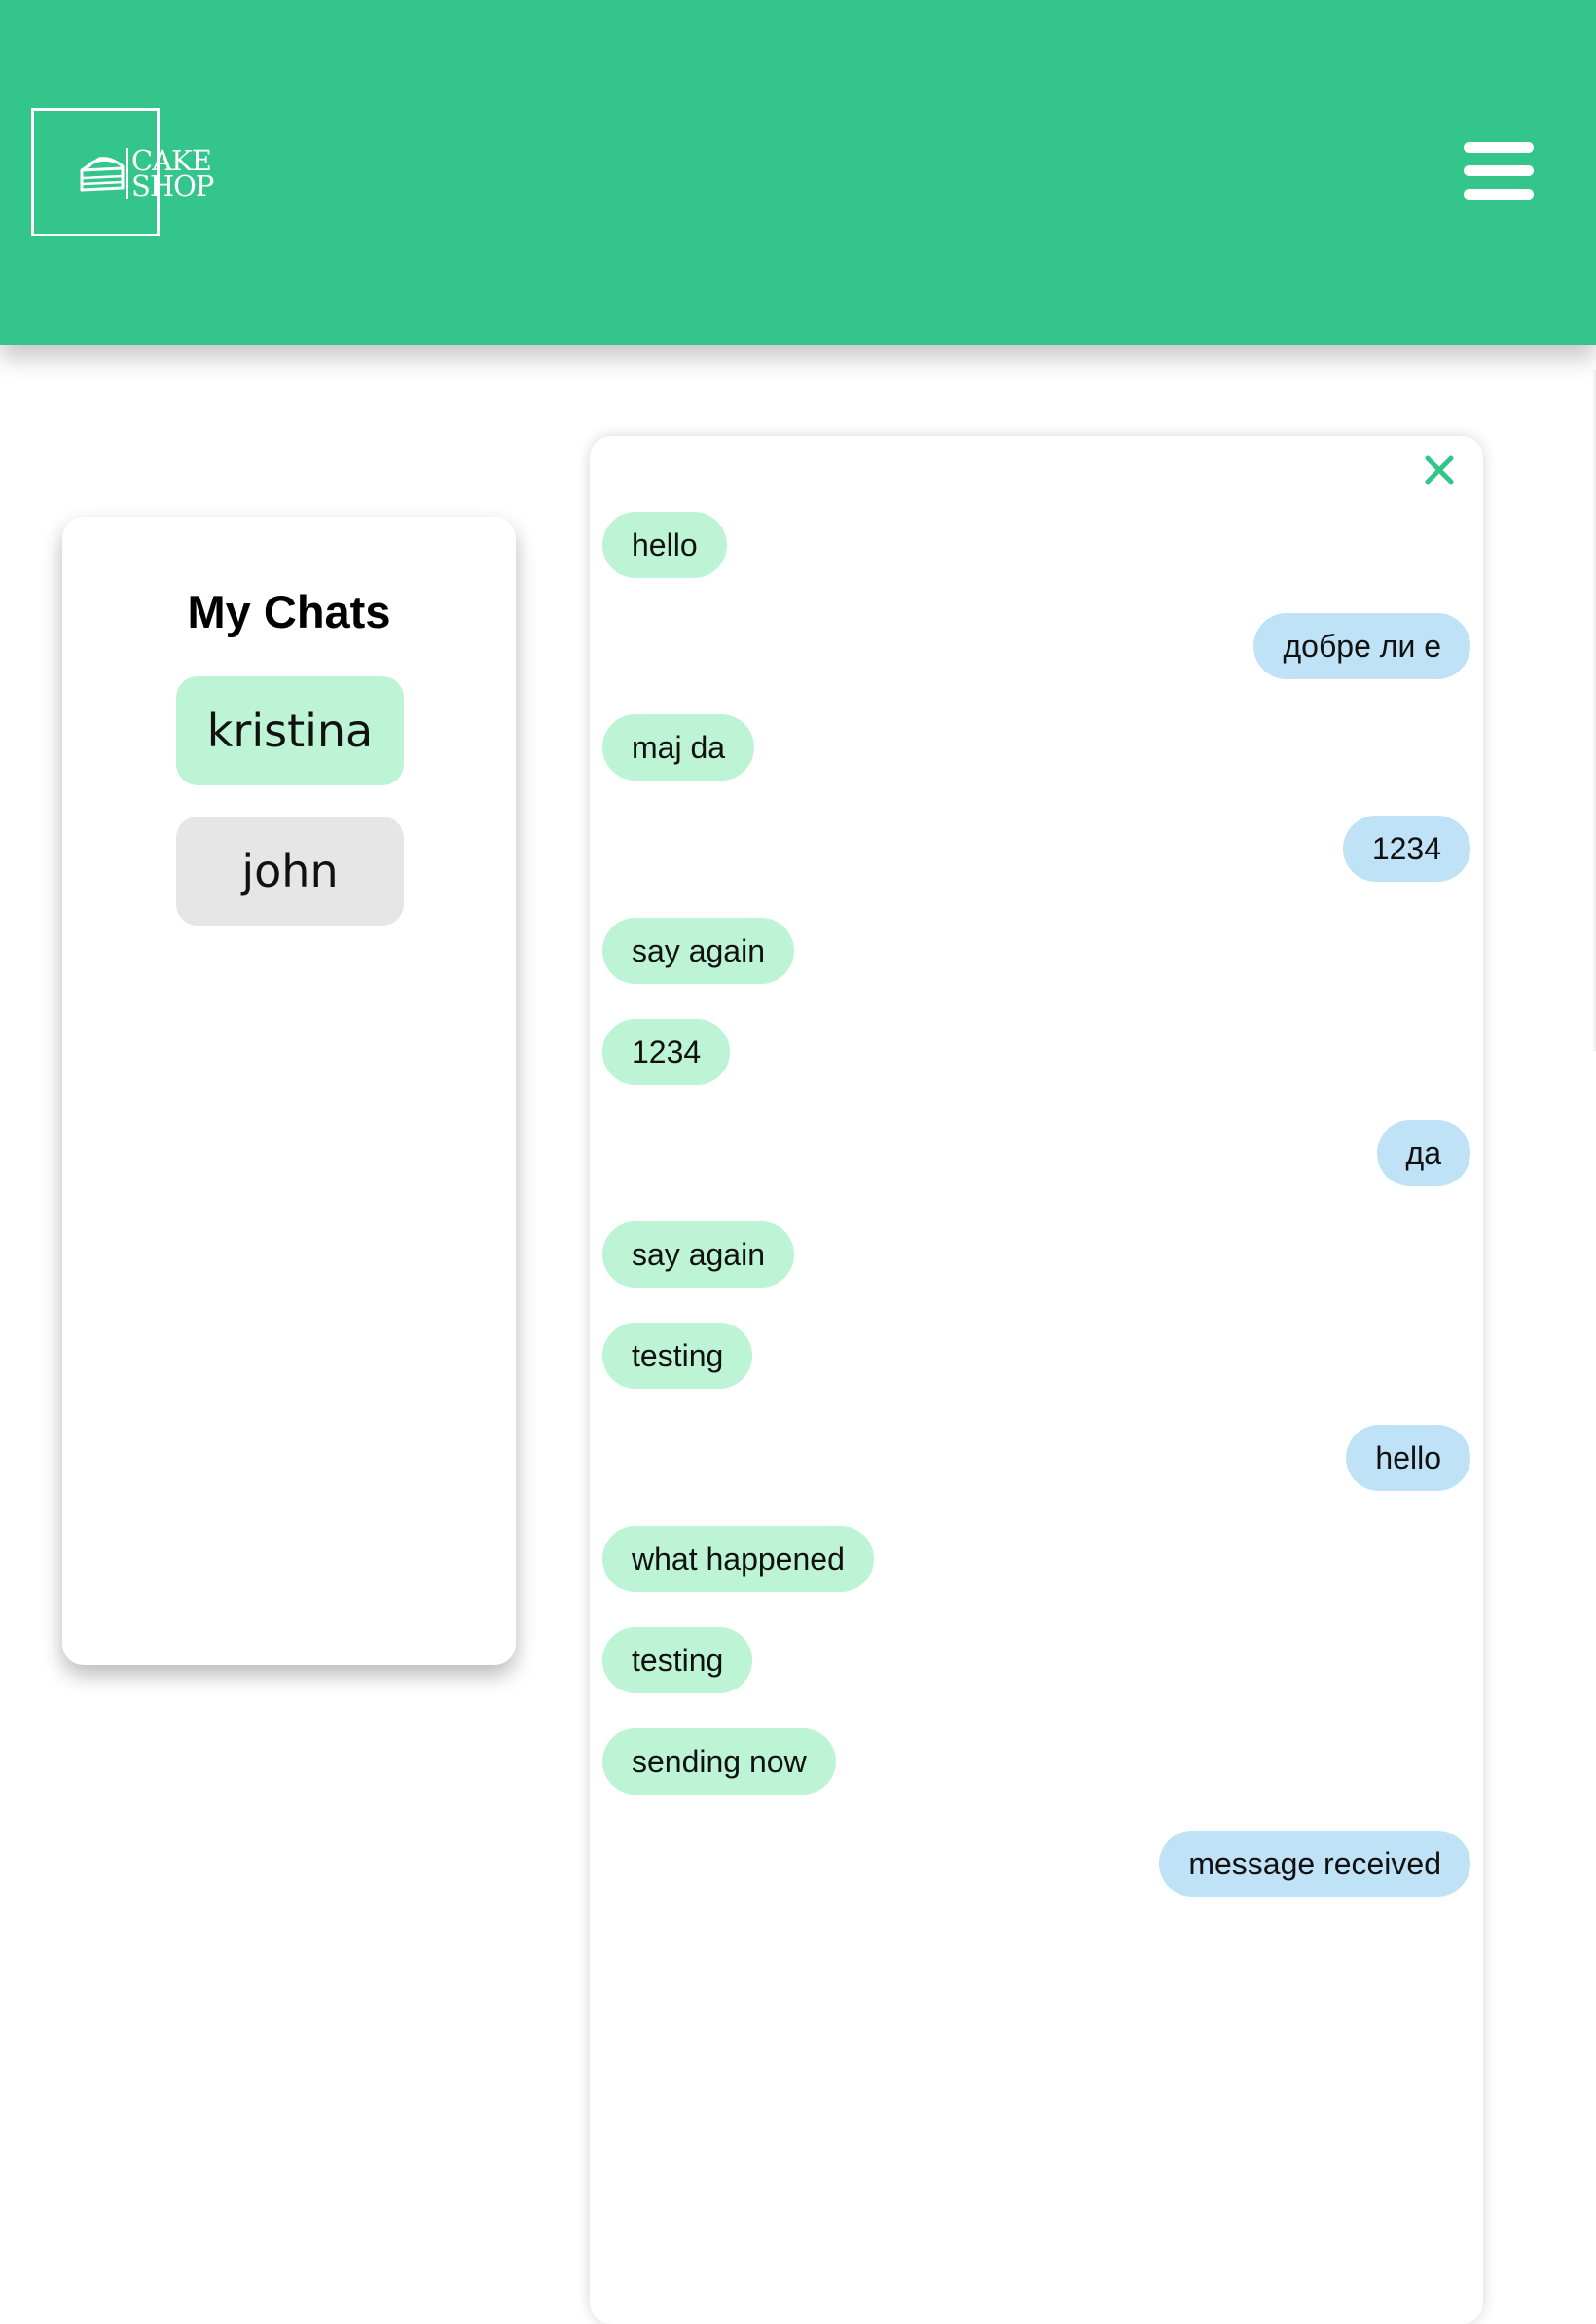 This screenshot has height=2324, width=1596. What do you see at coordinates (172, 185) in the screenshot?
I see `logo-text-line2: SHOP` at bounding box center [172, 185].